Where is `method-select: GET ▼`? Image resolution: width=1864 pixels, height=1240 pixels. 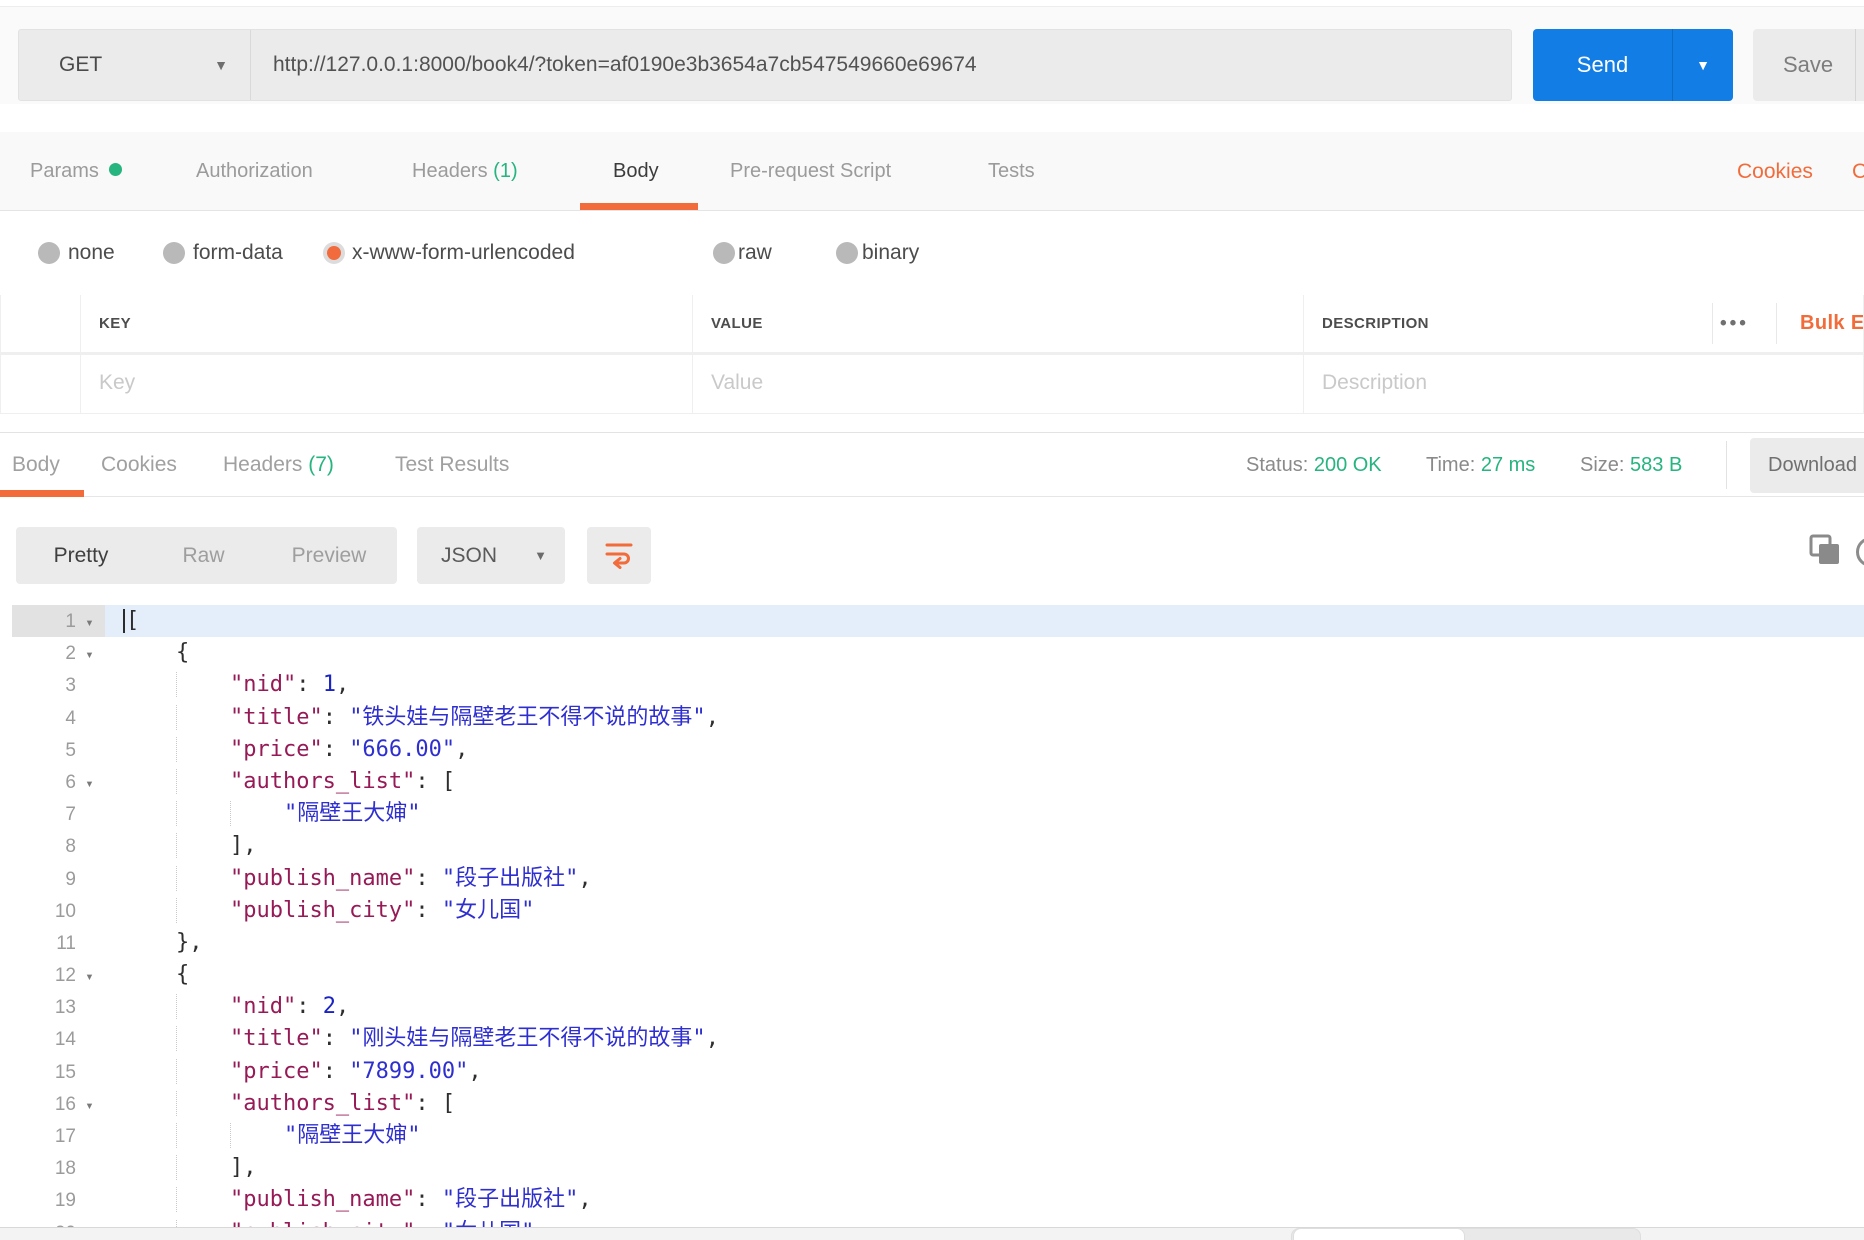 method-select: GET ▼ is located at coordinates (135, 65).